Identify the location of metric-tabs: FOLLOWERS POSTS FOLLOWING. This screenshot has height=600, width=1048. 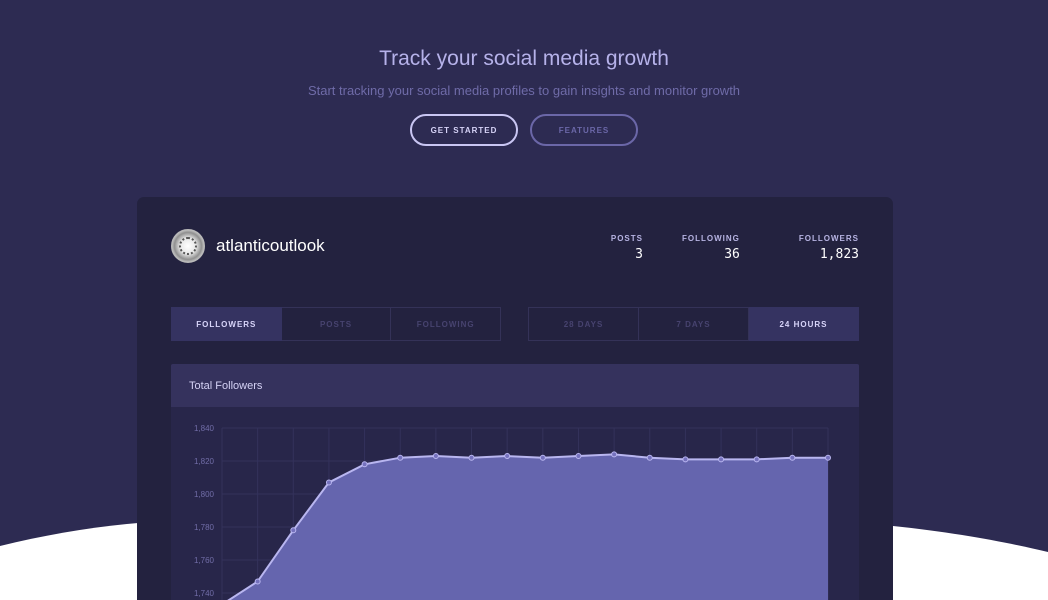
(336, 324).